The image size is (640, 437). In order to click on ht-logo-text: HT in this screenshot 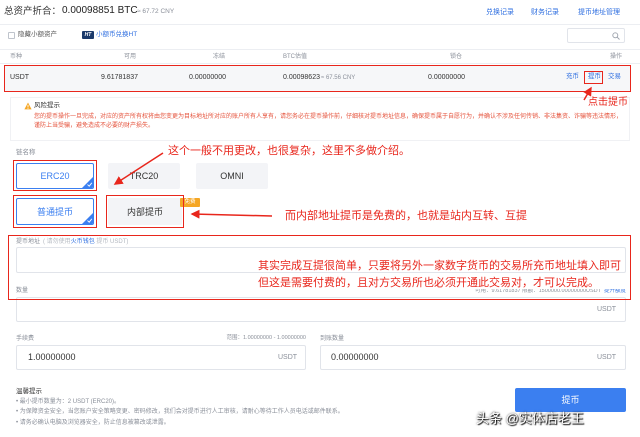, I will do `click(88, 34)`.